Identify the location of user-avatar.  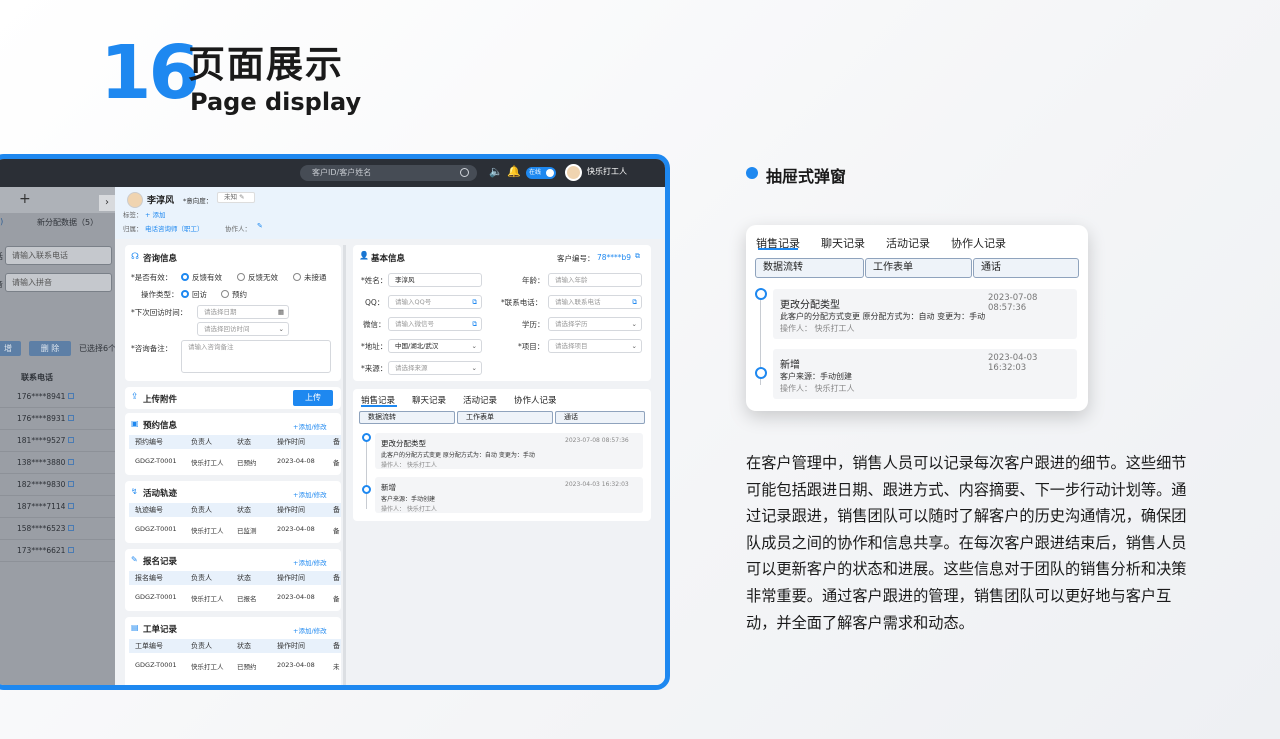
(573, 172).